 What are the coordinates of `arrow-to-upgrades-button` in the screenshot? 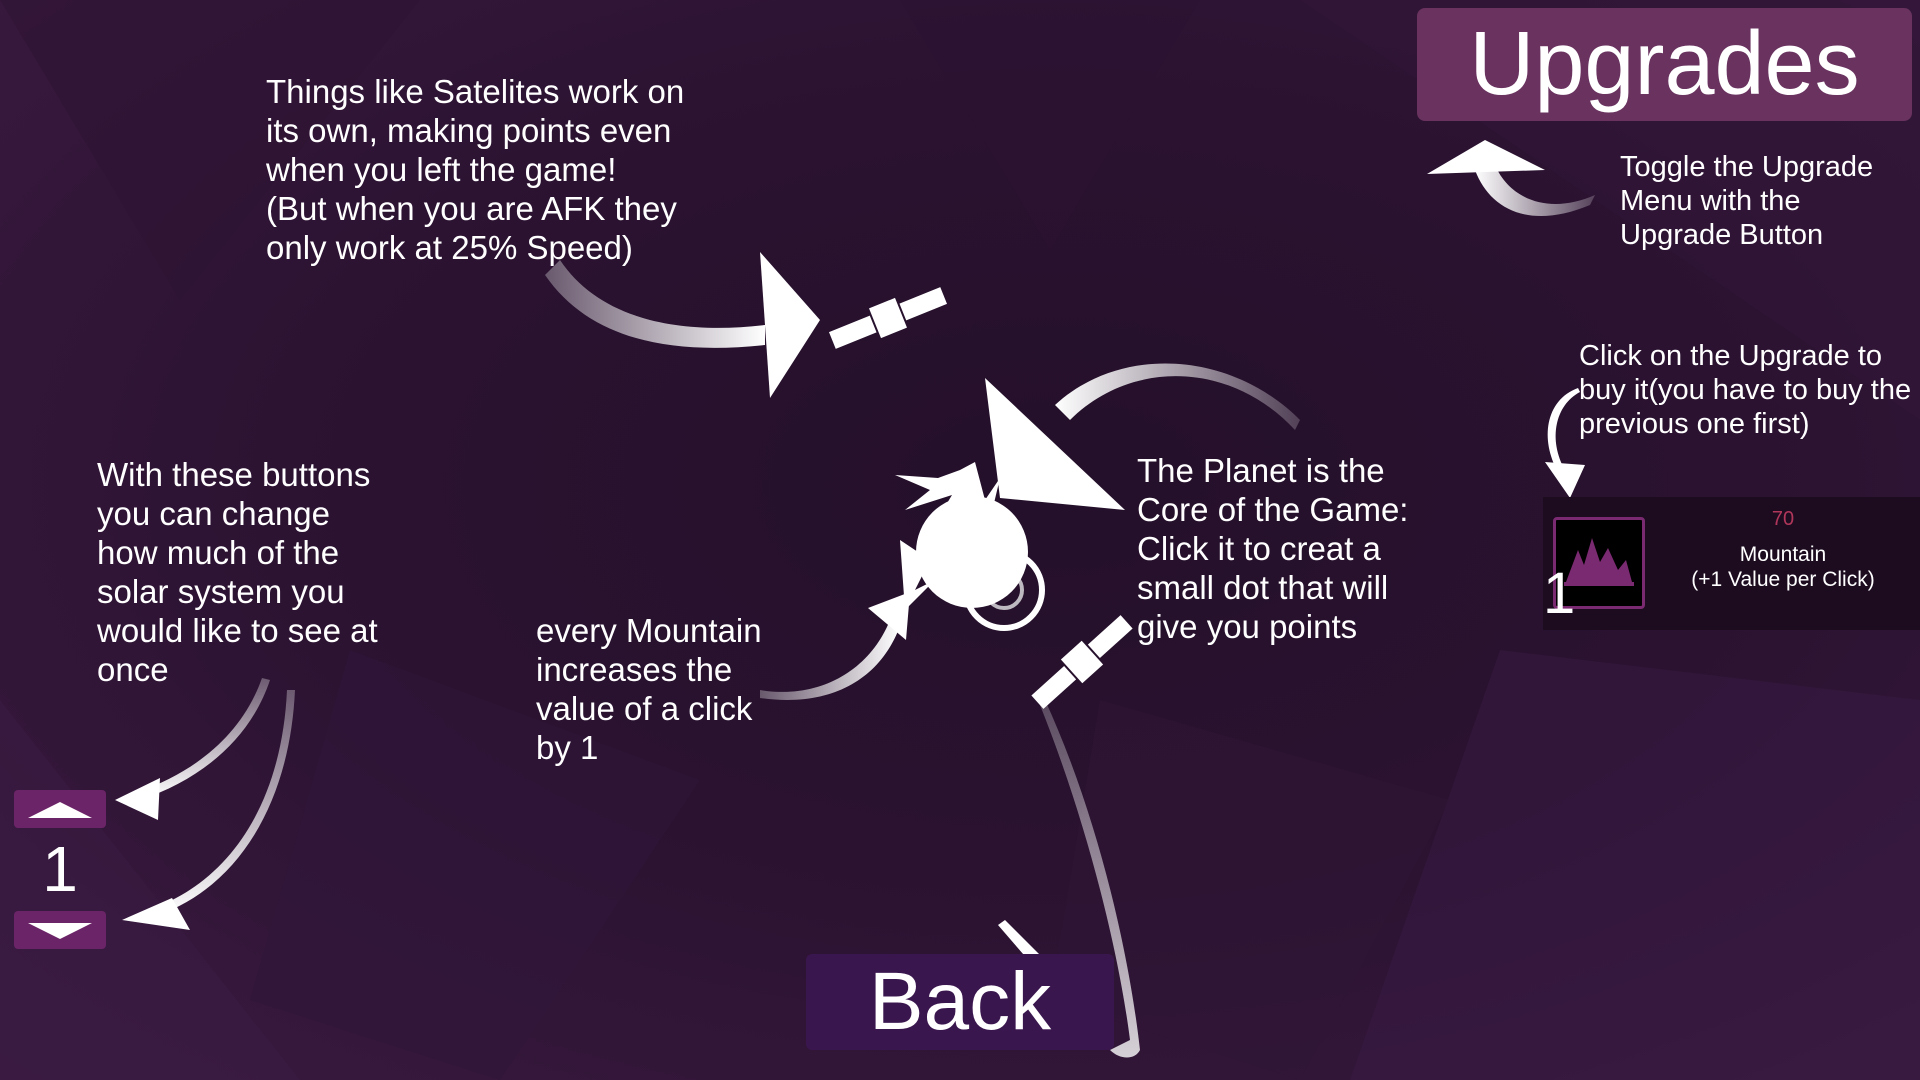 It's located at (1511, 178).